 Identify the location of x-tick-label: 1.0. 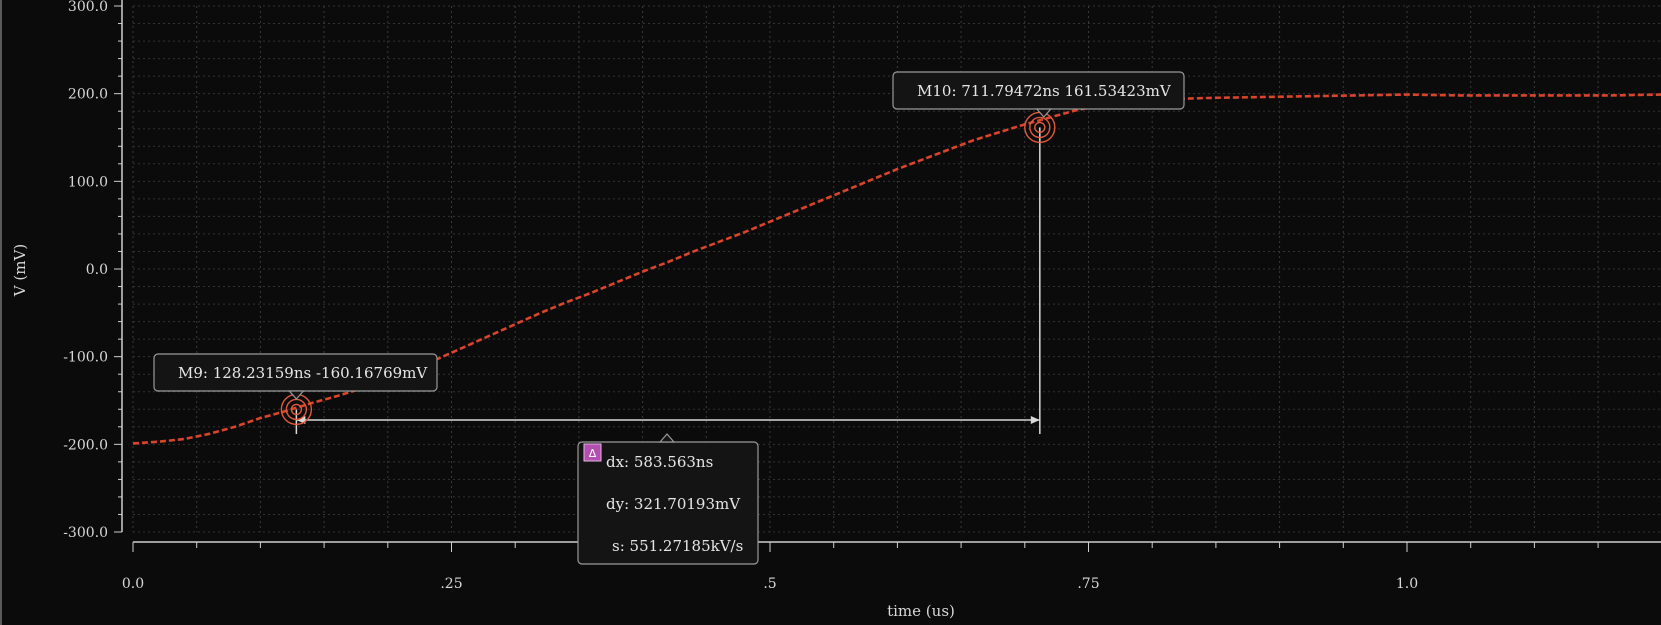
(1407, 584).